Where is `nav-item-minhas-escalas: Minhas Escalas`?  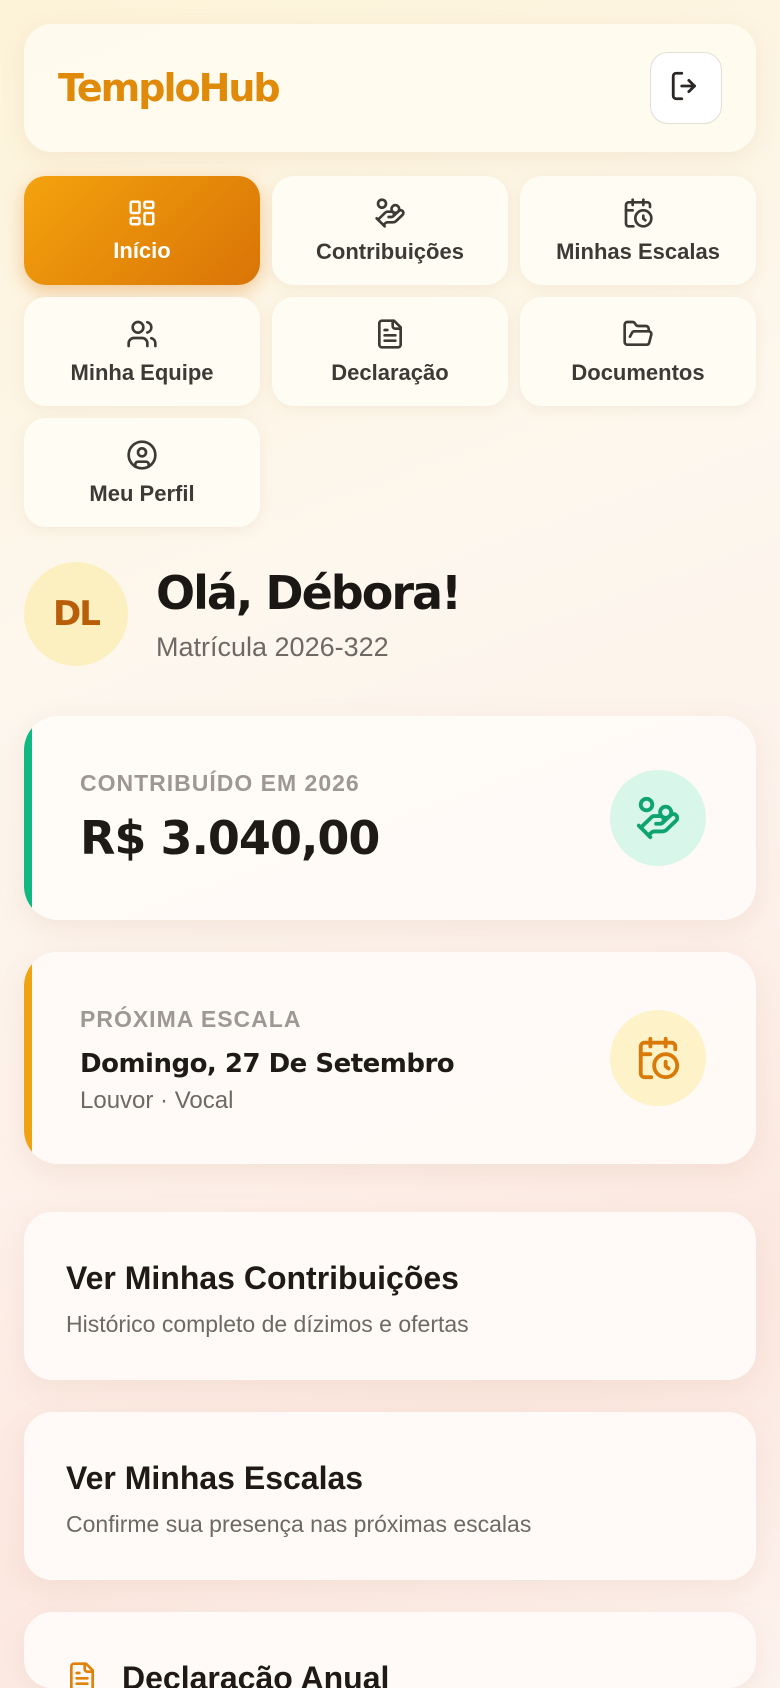
nav-item-minhas-escalas: Minhas Escalas is located at coordinates (638, 230).